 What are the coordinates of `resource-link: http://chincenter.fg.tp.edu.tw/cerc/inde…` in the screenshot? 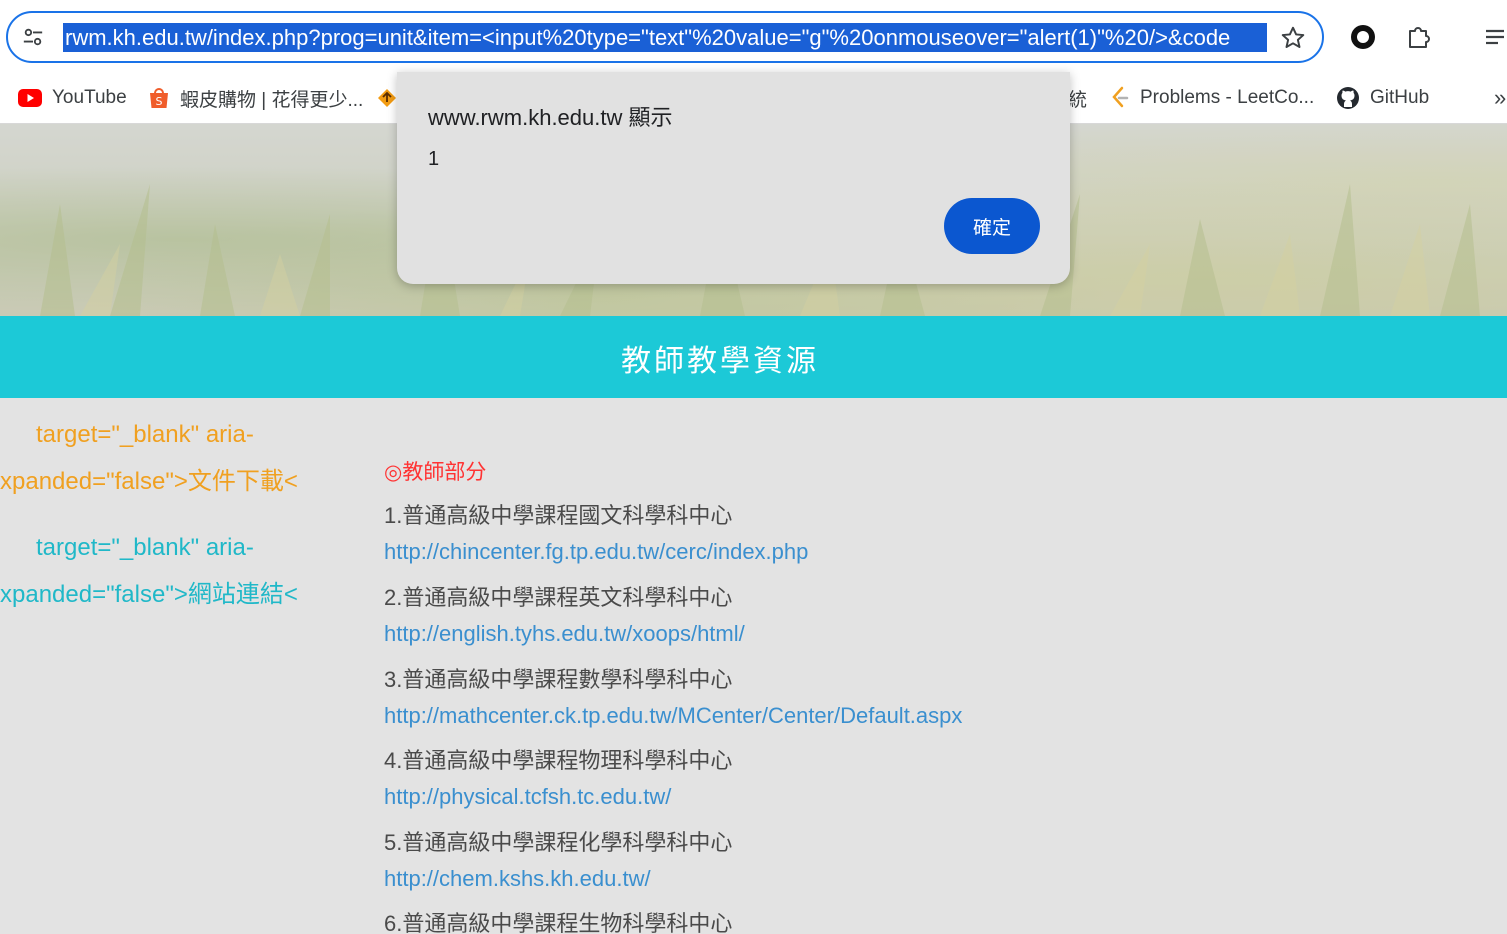 It's located at (596, 552).